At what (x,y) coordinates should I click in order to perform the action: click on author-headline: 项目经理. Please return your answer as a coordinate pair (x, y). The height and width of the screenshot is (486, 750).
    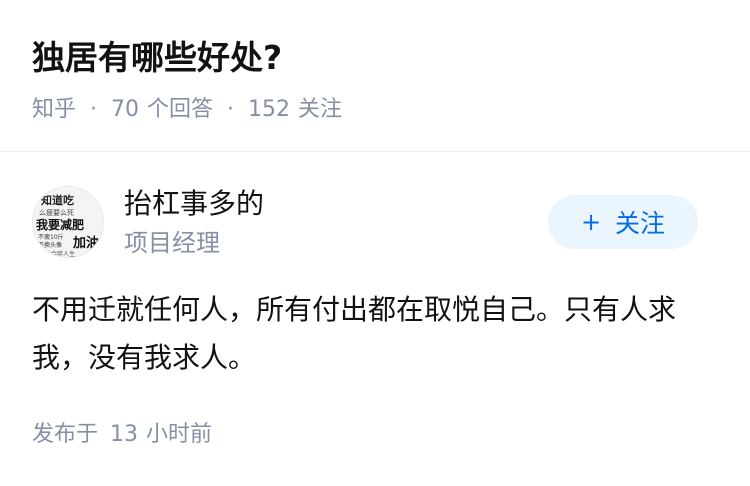
    Looking at the image, I should click on (172, 243).